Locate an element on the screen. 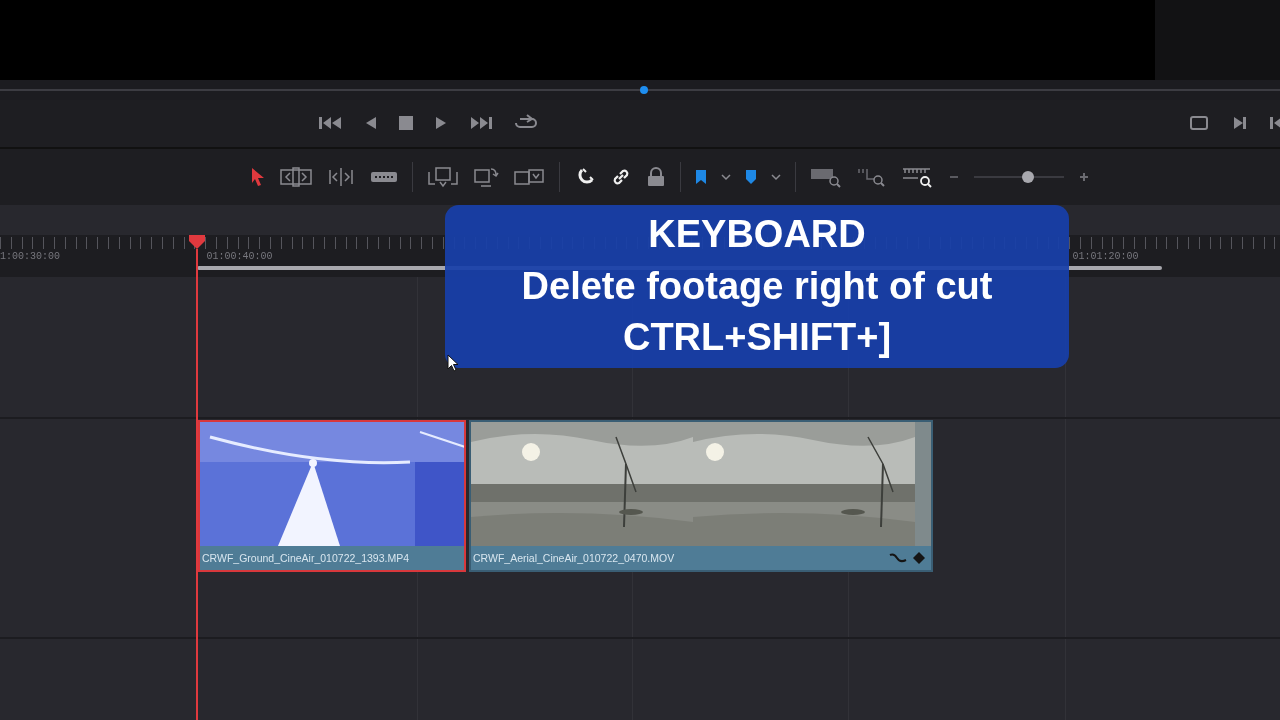  timecode: 01:00:40:00 is located at coordinates (239, 256).